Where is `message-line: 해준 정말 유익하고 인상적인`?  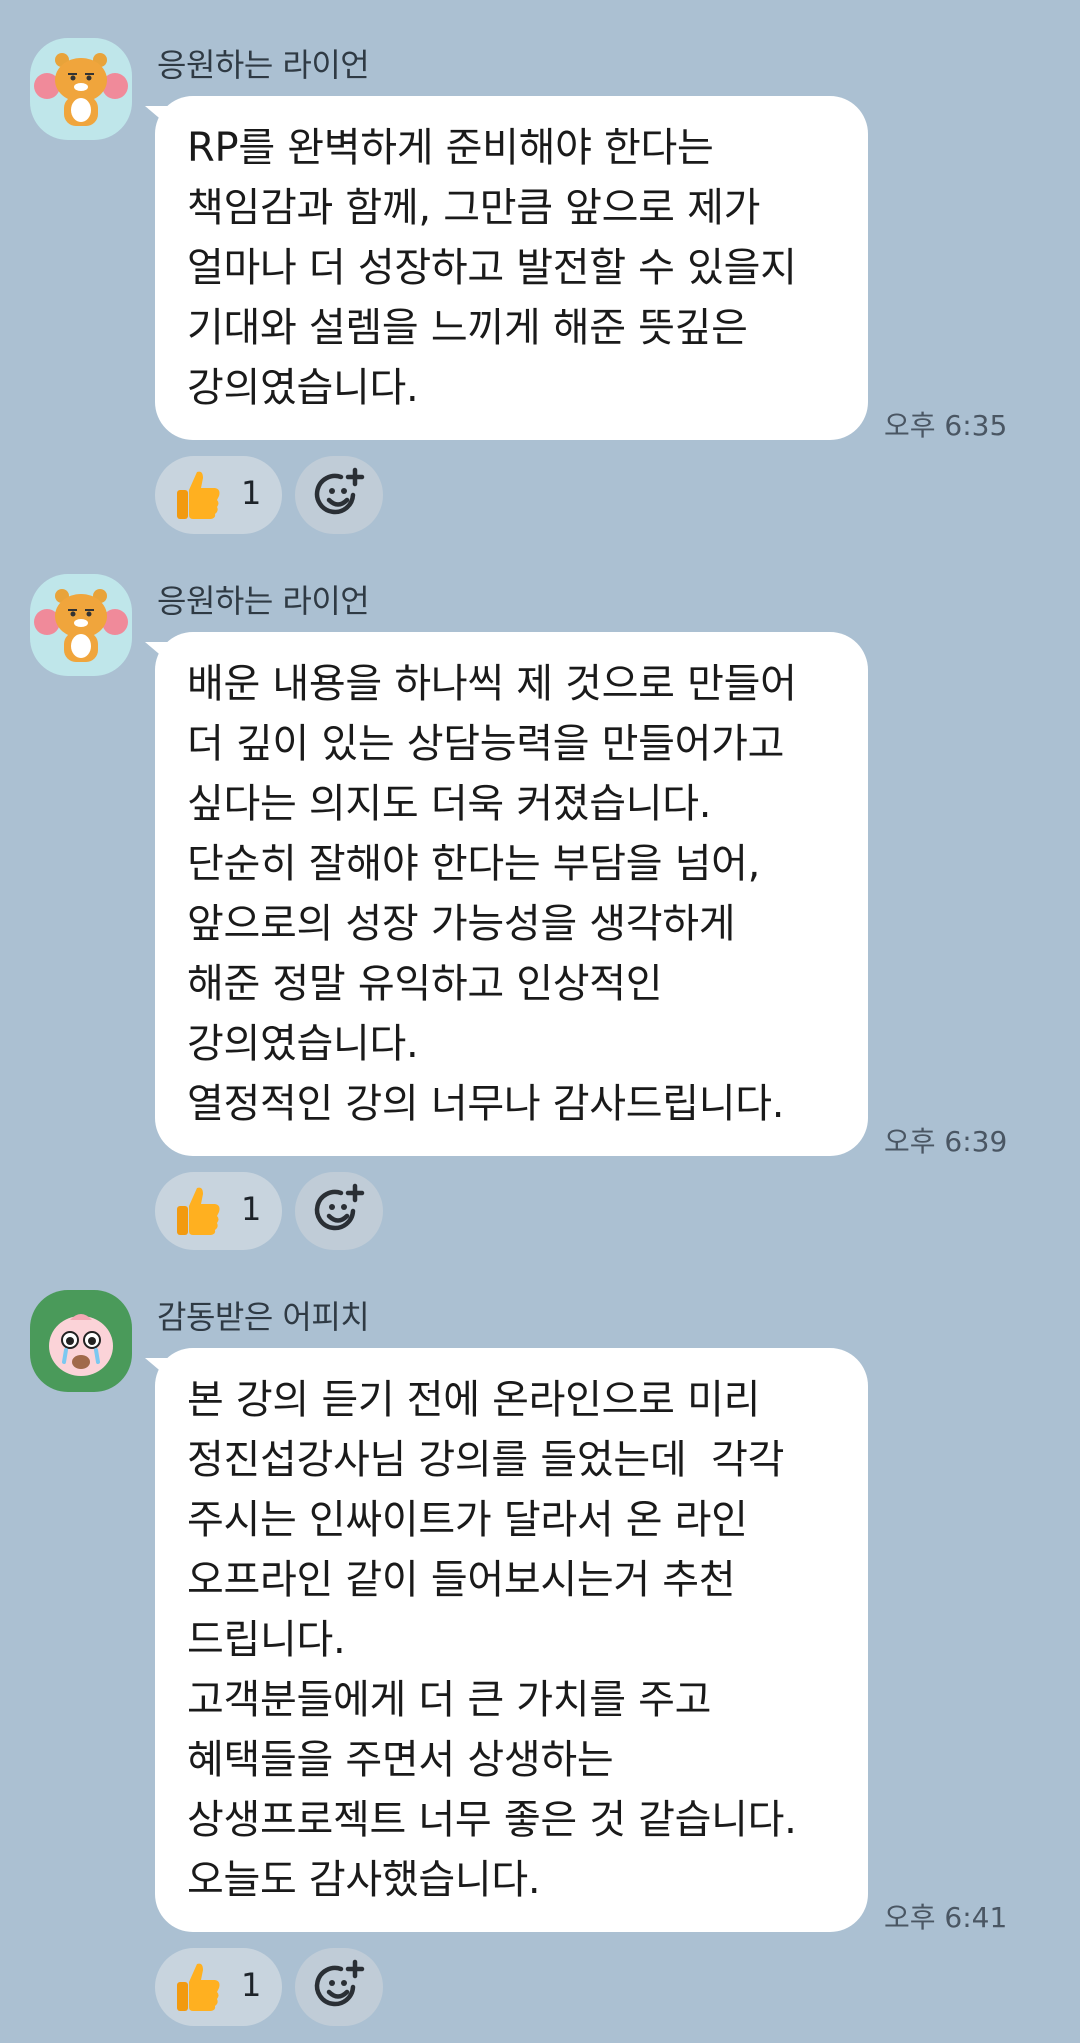
message-line: 해준 정말 유익하고 인상적인 is located at coordinates (425, 984).